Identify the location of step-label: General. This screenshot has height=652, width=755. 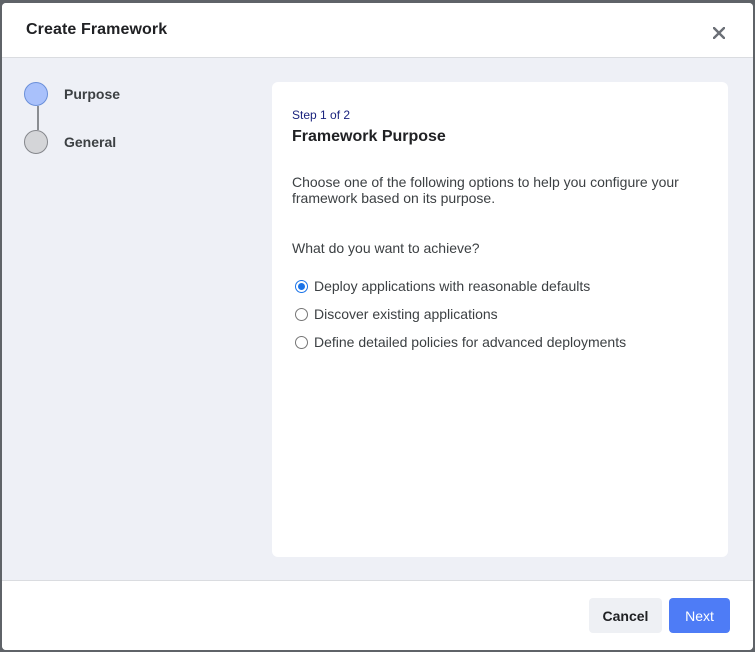
(90, 142).